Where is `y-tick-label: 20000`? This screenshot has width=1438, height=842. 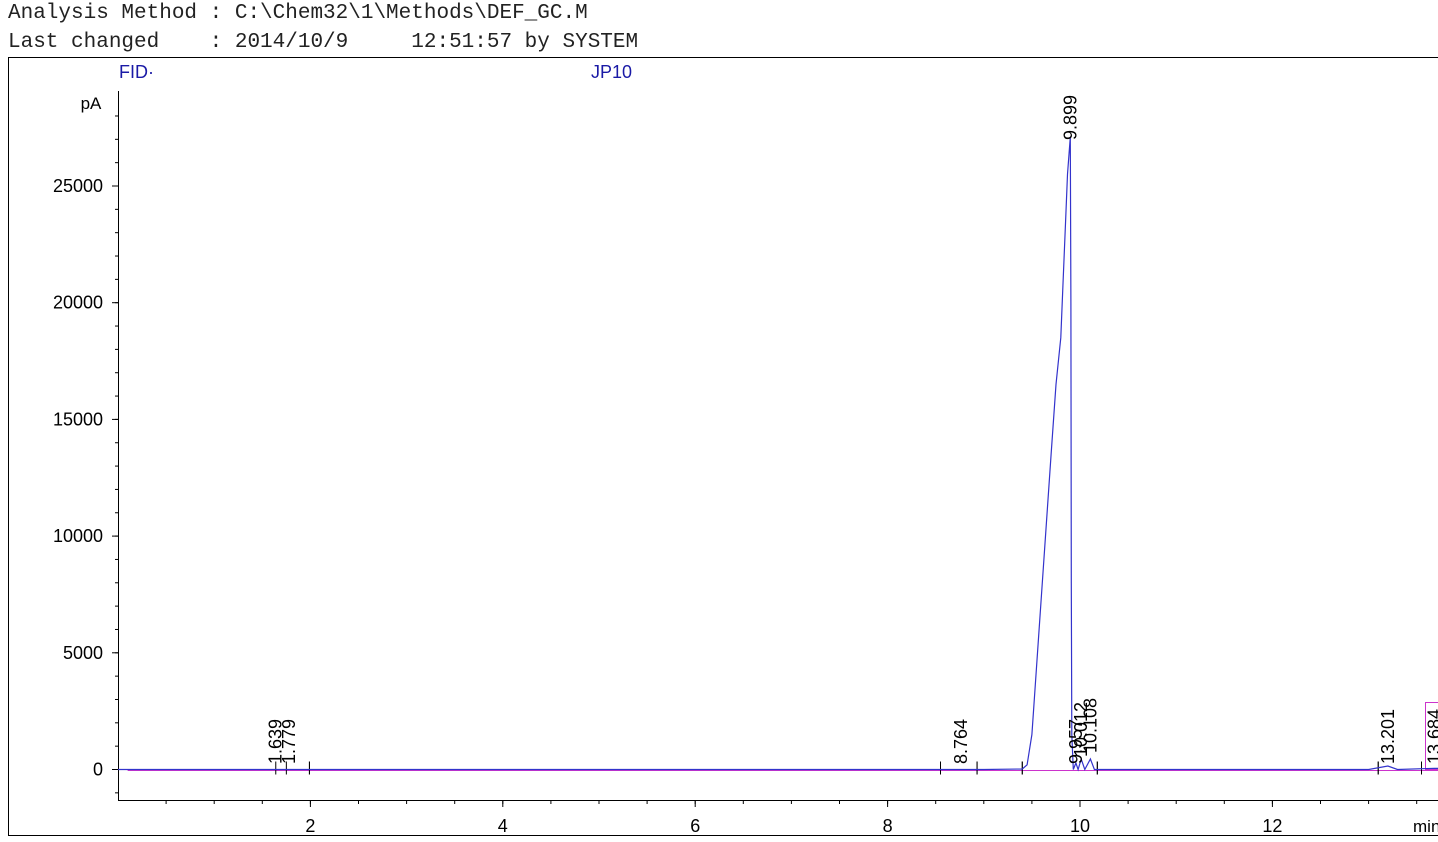 y-tick-label: 20000 is located at coordinates (78, 303).